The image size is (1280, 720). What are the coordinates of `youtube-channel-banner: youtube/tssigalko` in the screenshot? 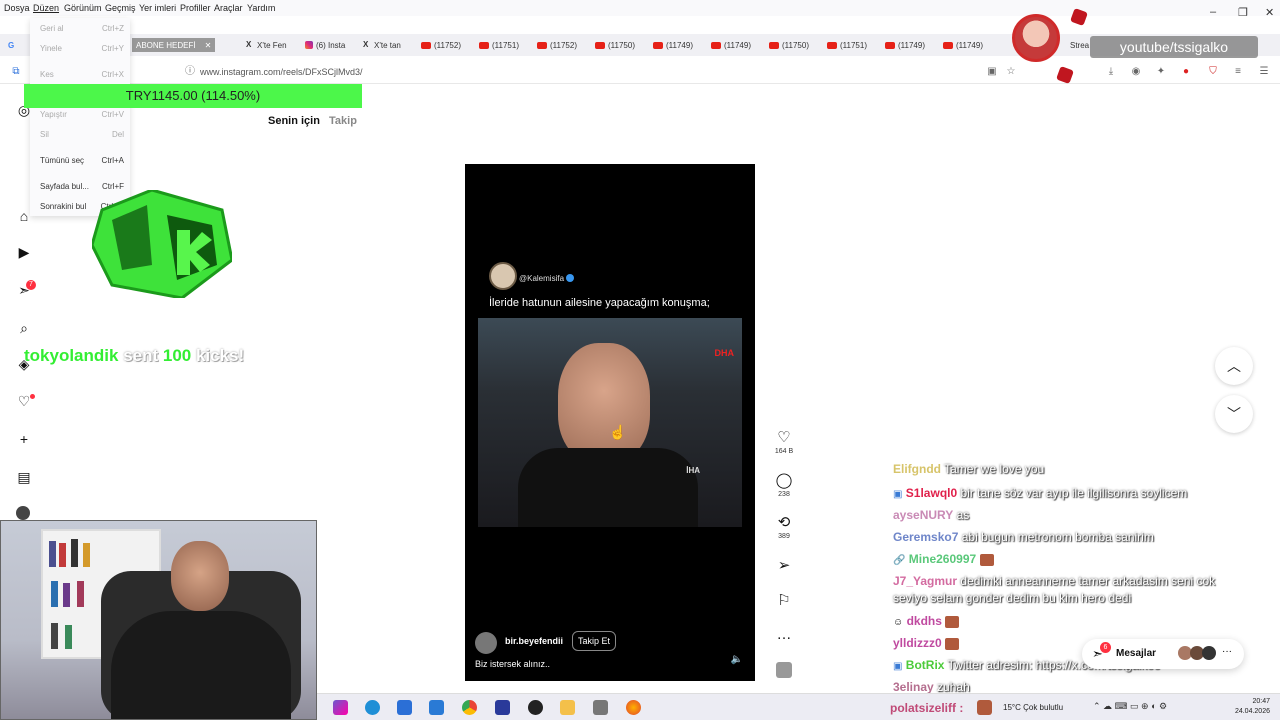 It's located at (1174, 47).